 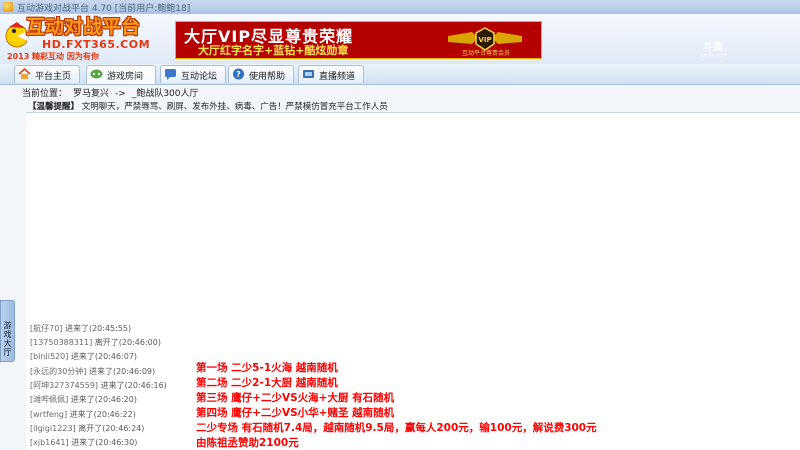 I want to click on side-tab-label: 游戏大厅, so click(x=7, y=339).